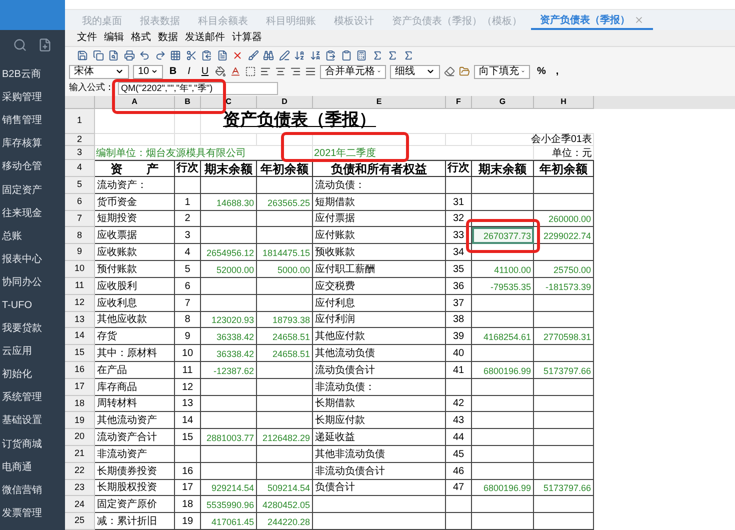 This screenshot has height=530, width=735. I want to click on sidebar-item: B2B云商, so click(32, 74).